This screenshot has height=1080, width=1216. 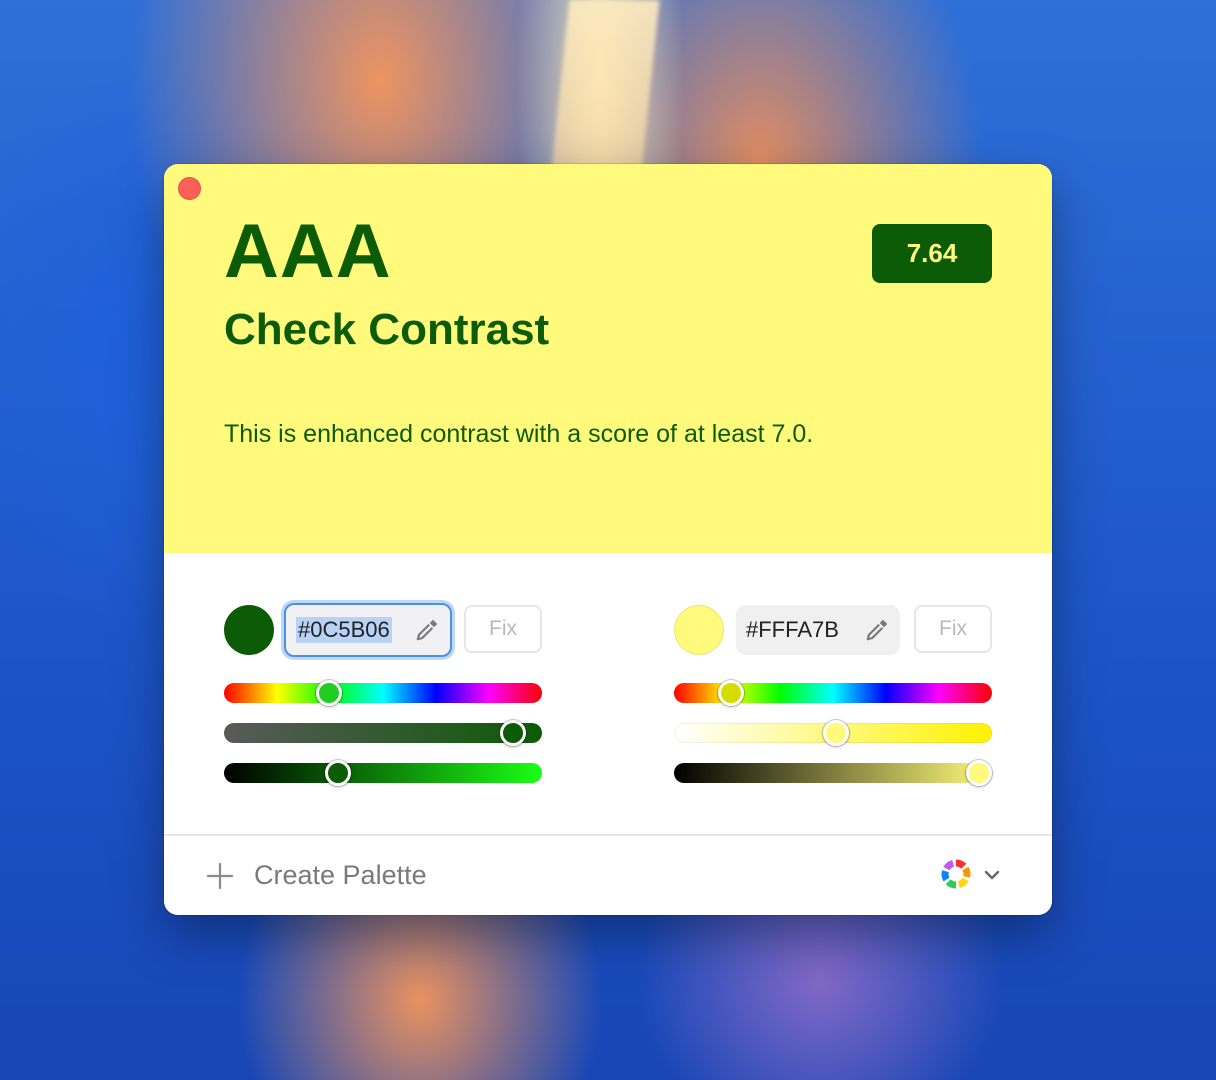 What do you see at coordinates (979, 773) in the screenshot?
I see `background-brightness-handle` at bounding box center [979, 773].